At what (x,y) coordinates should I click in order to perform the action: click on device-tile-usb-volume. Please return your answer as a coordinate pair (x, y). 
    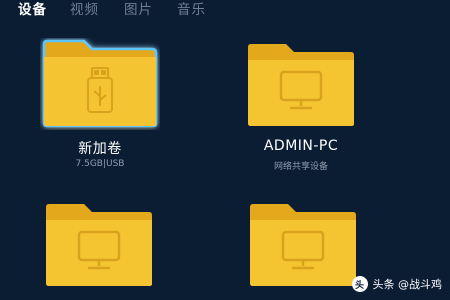
    Looking at the image, I should click on (100, 84).